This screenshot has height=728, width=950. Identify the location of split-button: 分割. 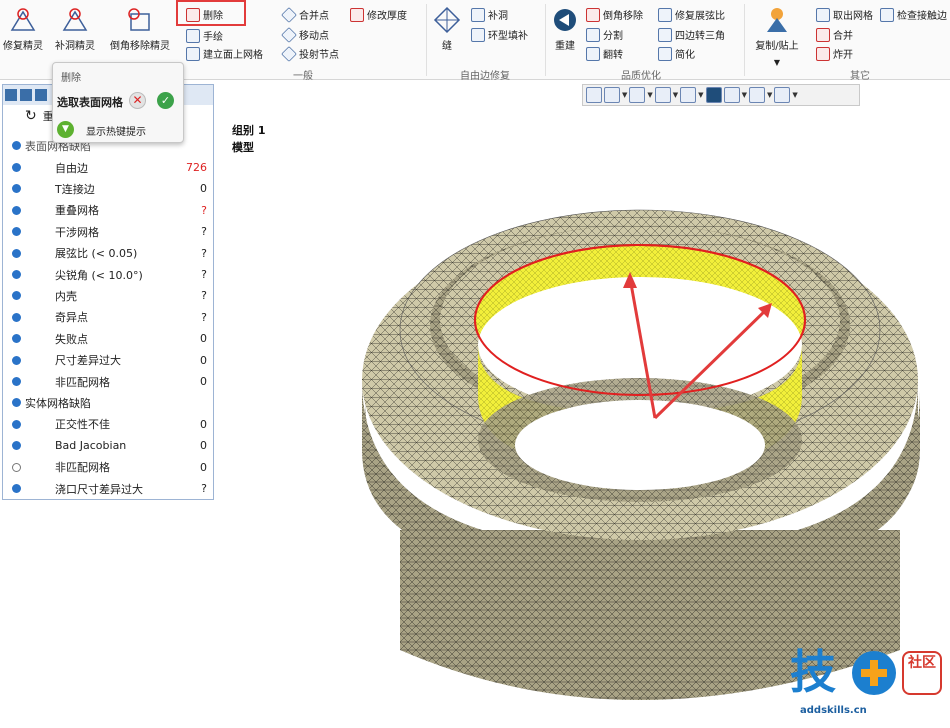
(604, 34).